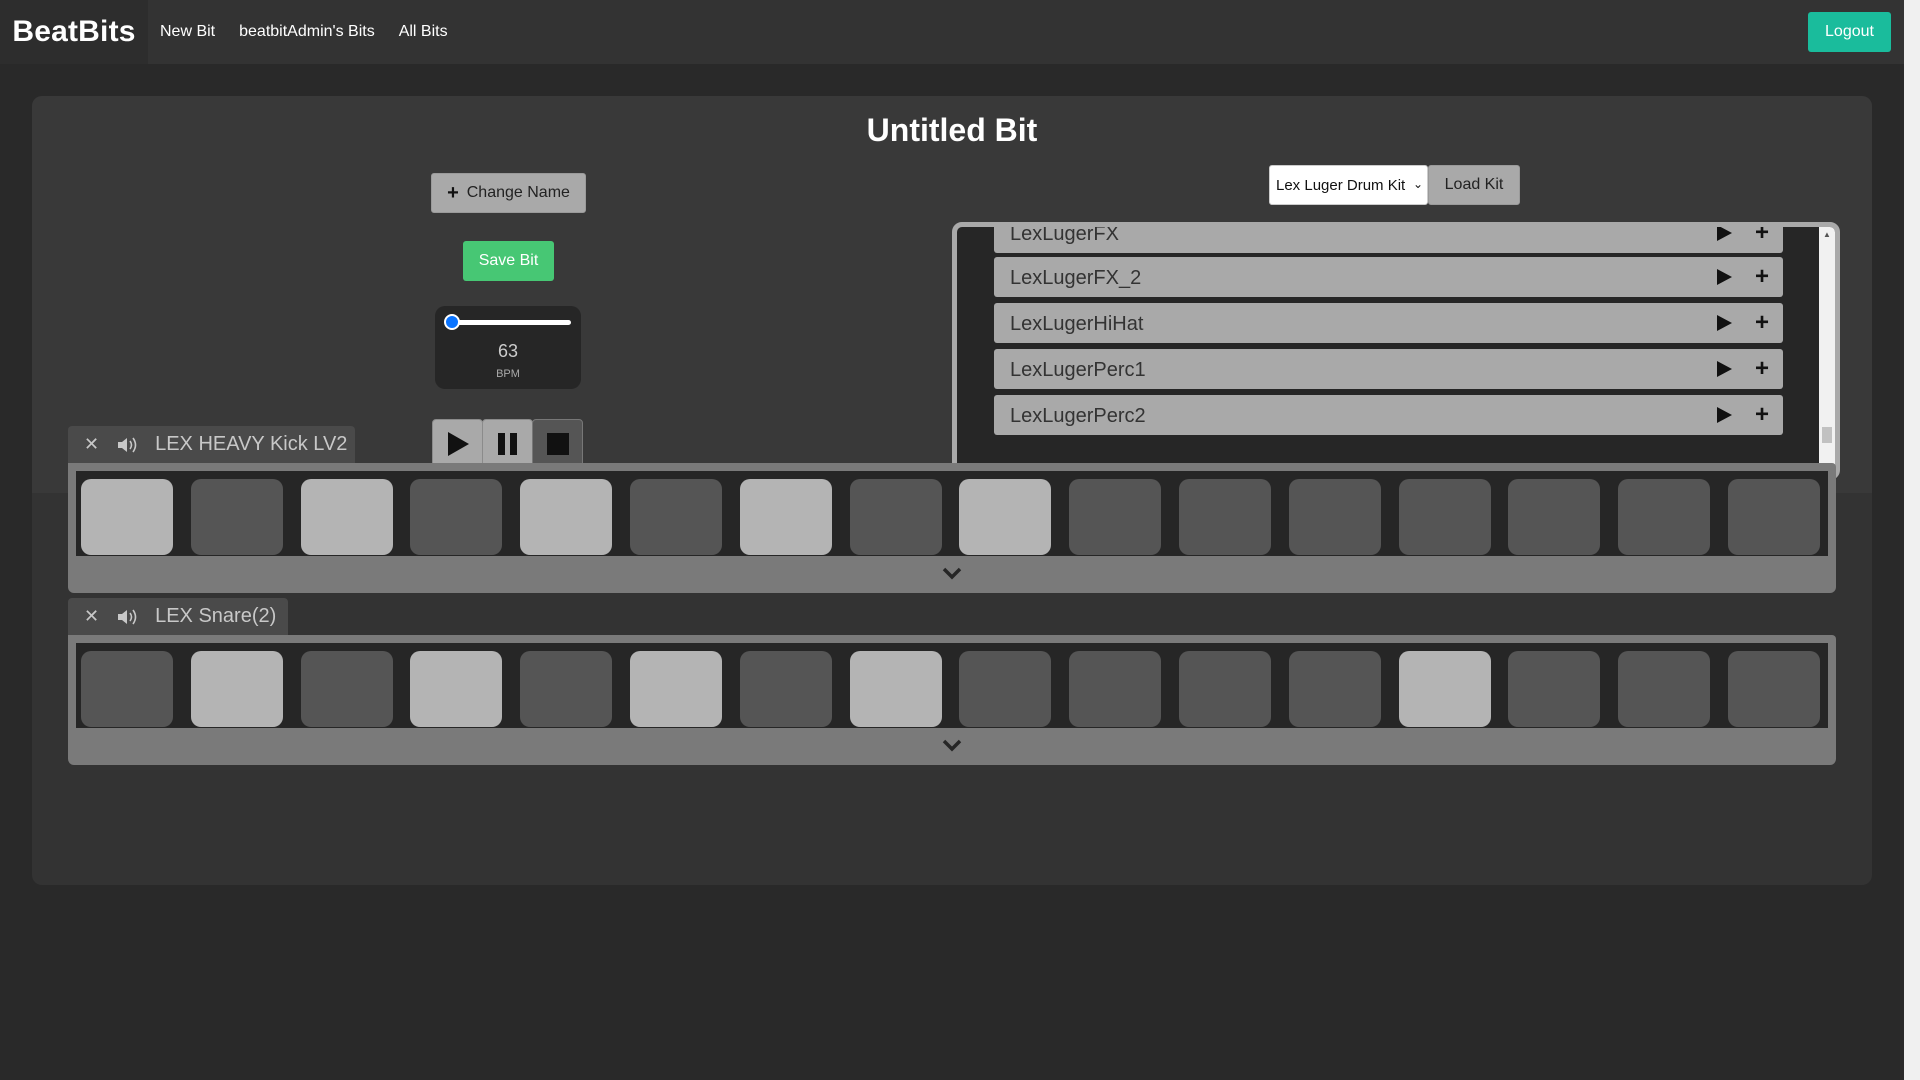 Image resolution: width=1920 pixels, height=1080 pixels. What do you see at coordinates (952, 130) in the screenshot?
I see `bit-title: Untitled Bit` at bounding box center [952, 130].